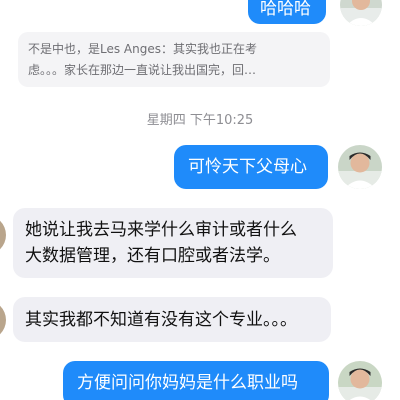 The height and width of the screenshot is (400, 400). I want to click on message-text: 哈哈哈, so click(285, 9).